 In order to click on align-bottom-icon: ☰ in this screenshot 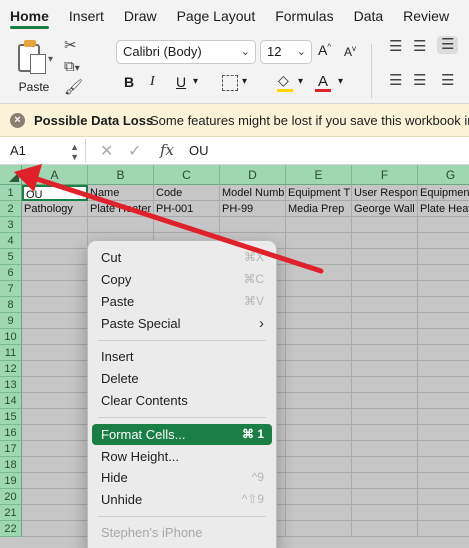, I will do `click(448, 45)`.